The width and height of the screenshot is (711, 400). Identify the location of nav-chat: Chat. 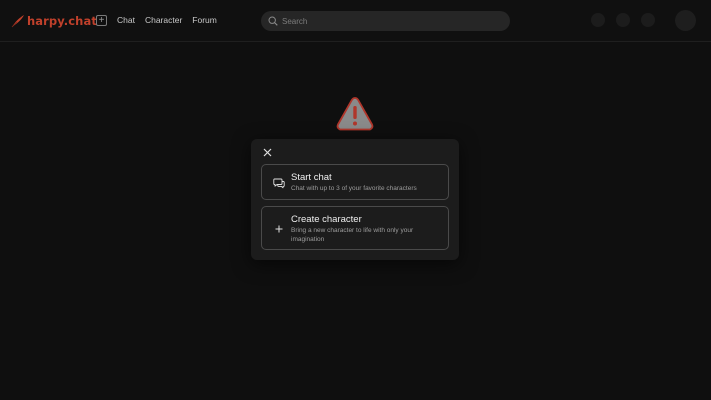
(126, 20).